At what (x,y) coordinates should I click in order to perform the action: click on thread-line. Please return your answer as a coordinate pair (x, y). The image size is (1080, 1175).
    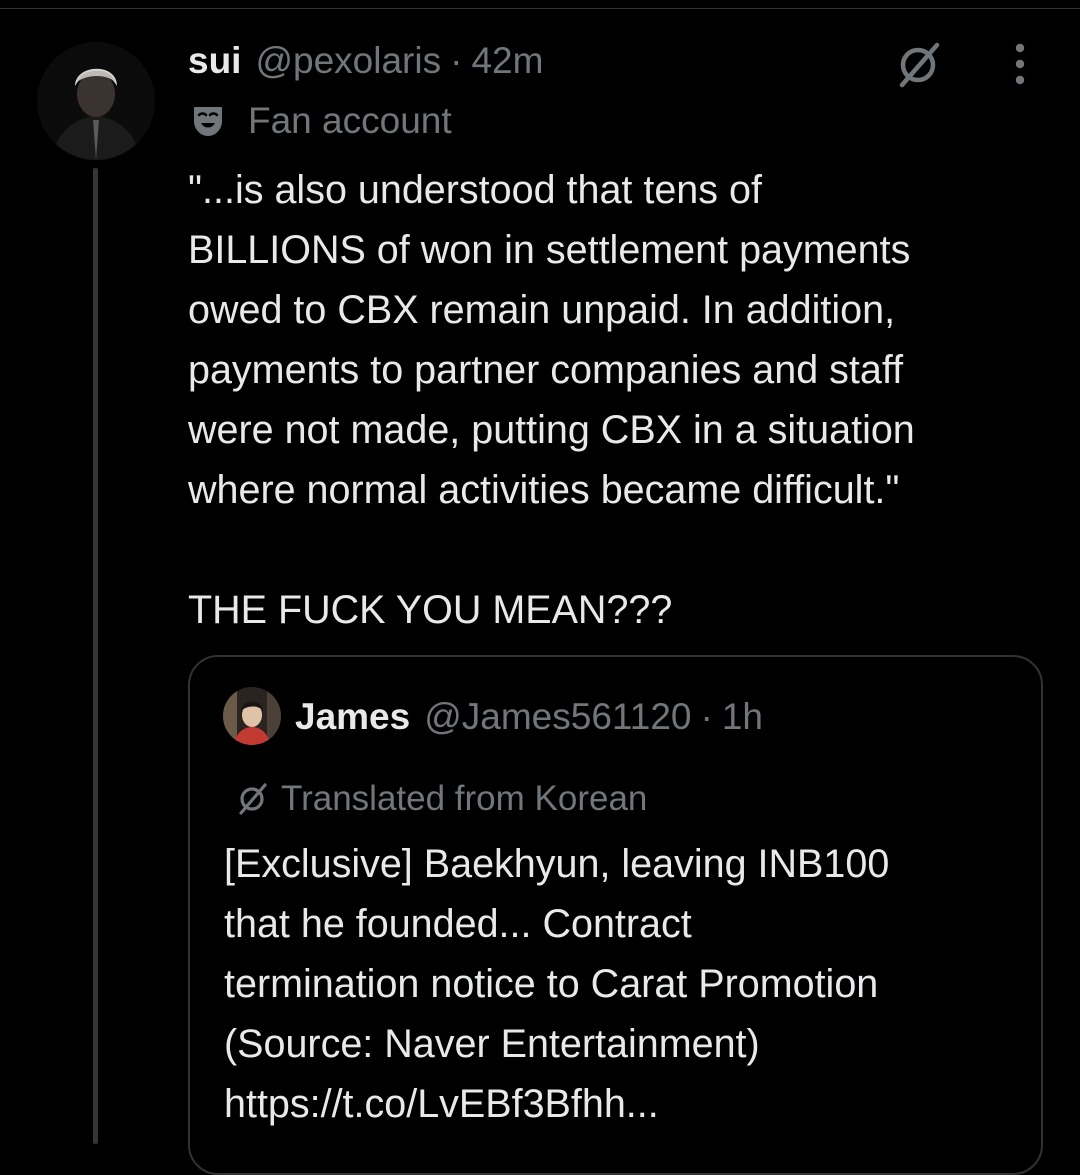
    Looking at the image, I should click on (95, 656).